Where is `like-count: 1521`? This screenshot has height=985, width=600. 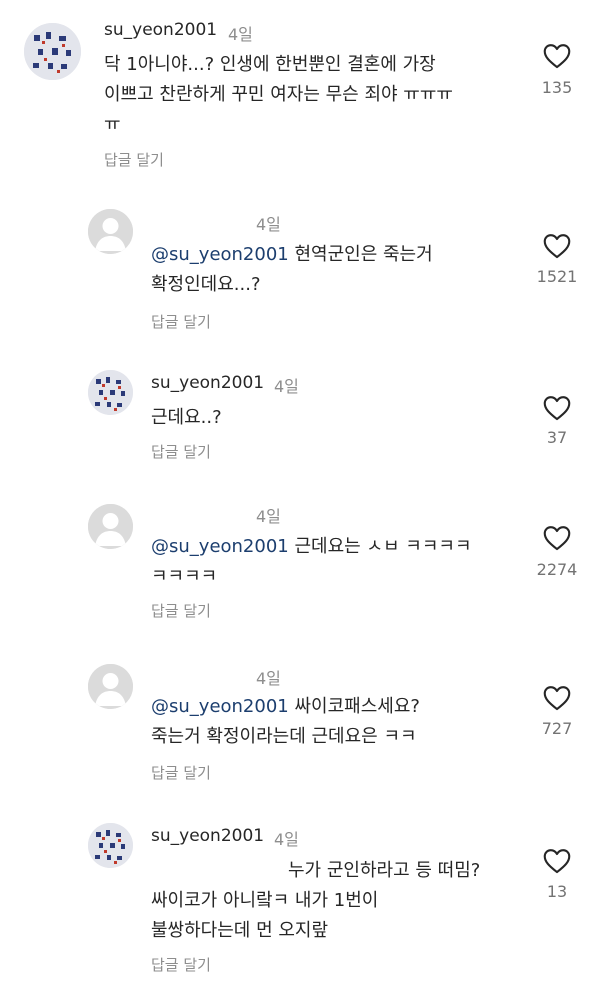
like-count: 1521 is located at coordinates (557, 276).